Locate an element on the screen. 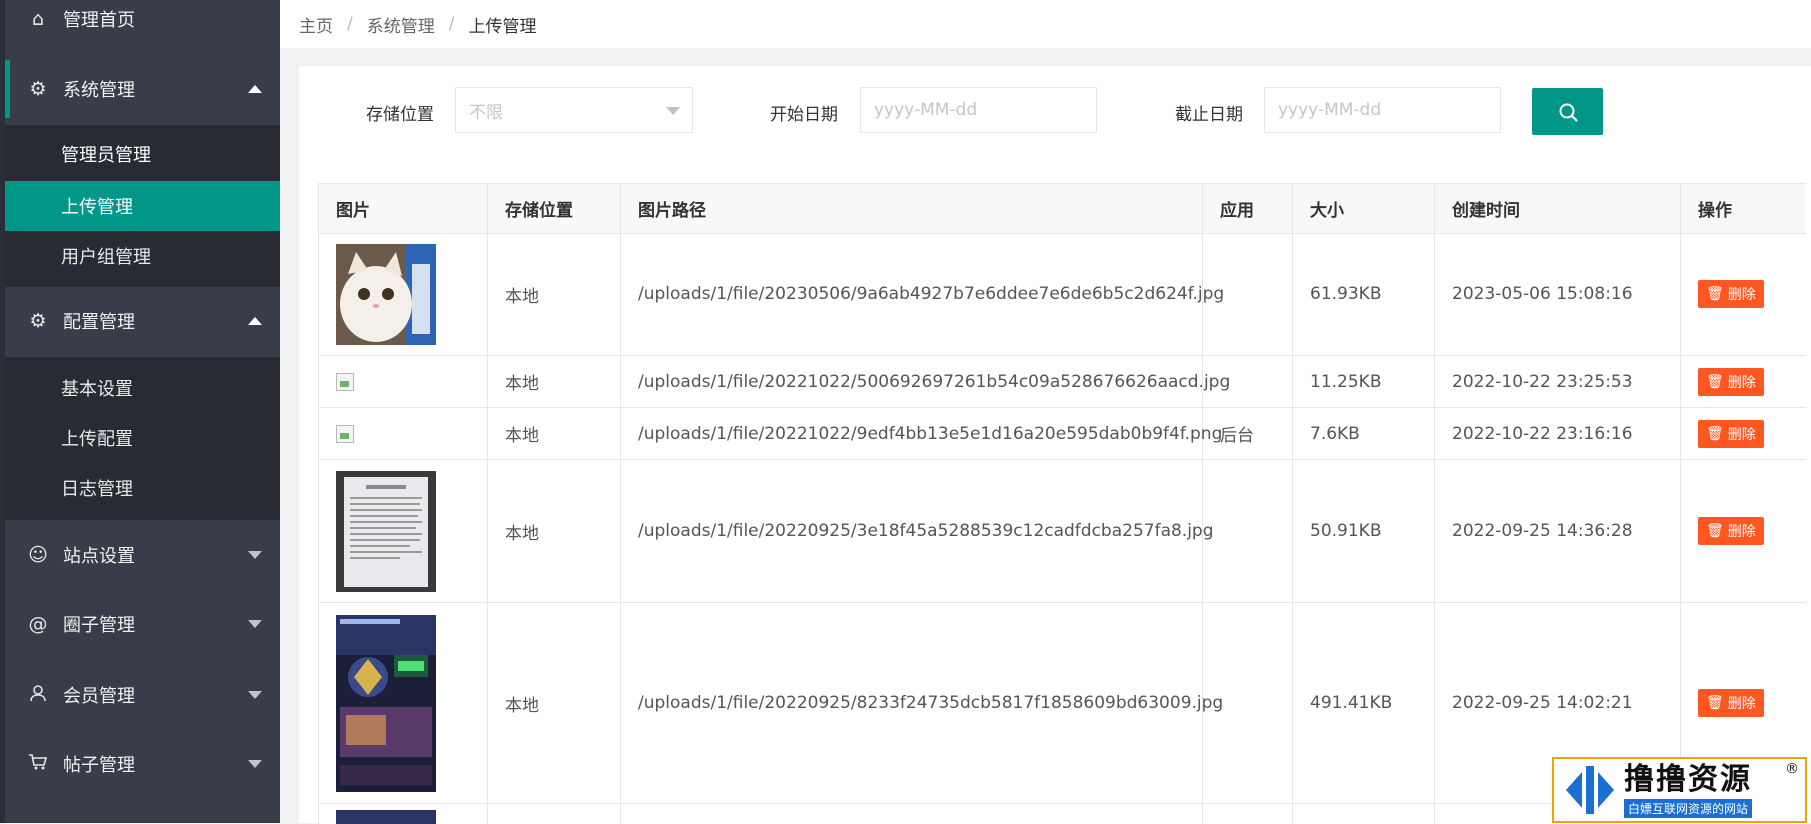 The image size is (1811, 824). home-icon: ⌂ is located at coordinates (38, 19).